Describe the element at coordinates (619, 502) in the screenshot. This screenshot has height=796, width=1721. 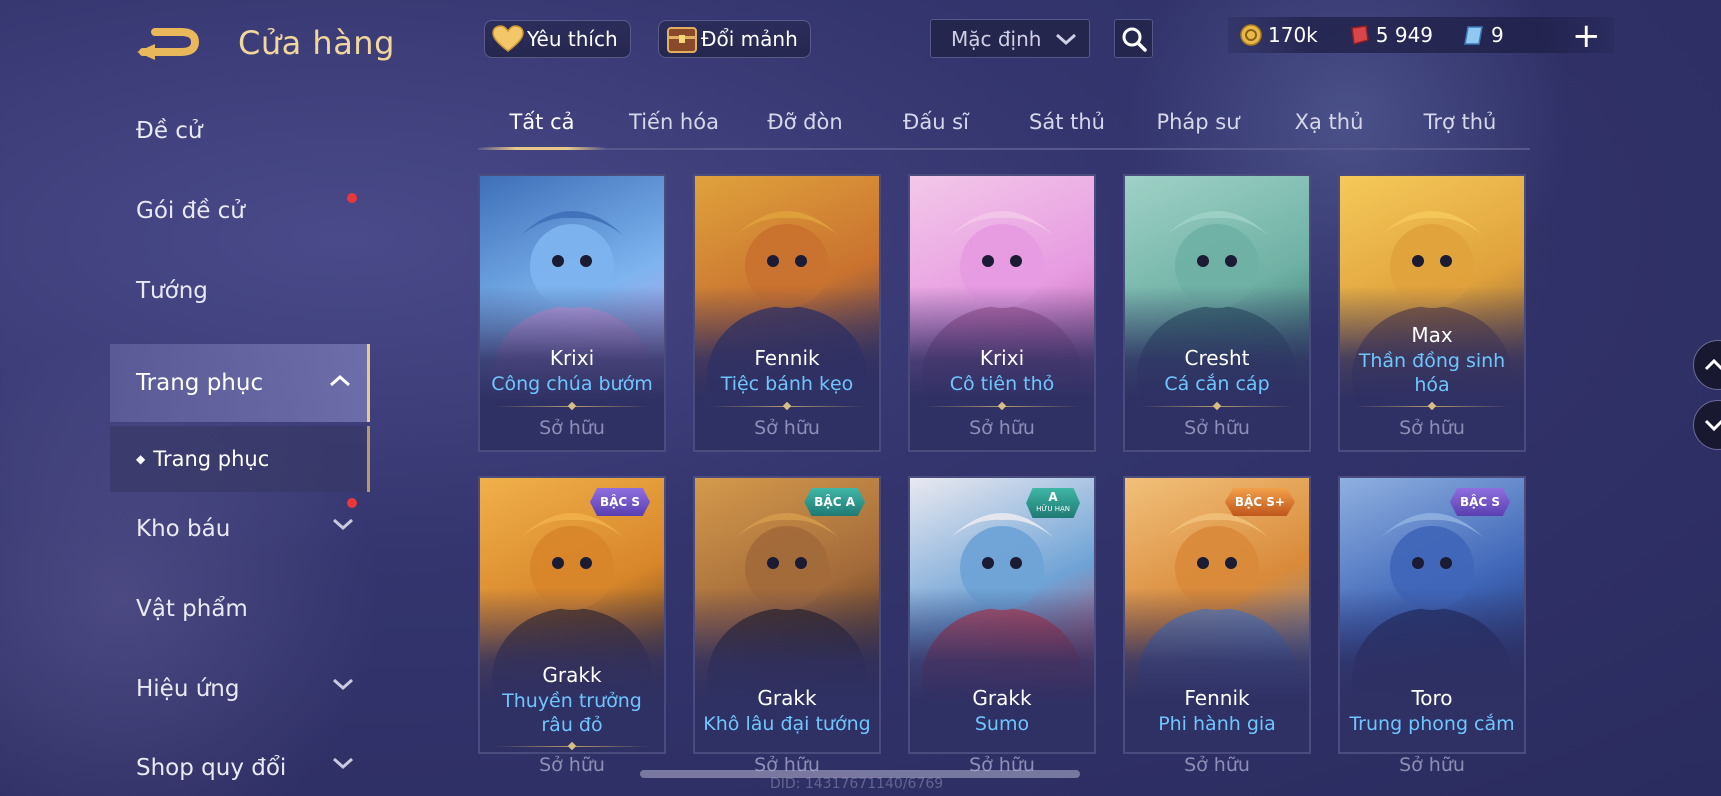
I see `tier-badge: BẬC S` at that location.